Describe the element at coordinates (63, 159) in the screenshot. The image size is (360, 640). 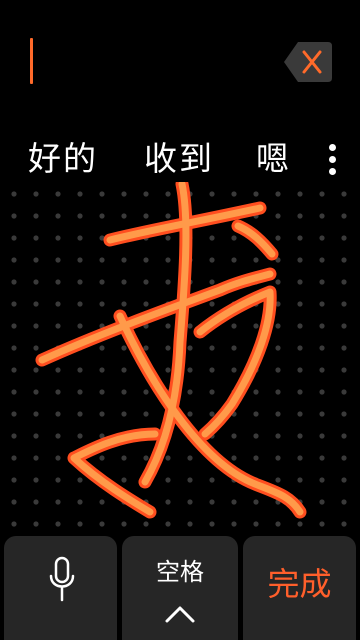
I see `candidate-1: 好的` at that location.